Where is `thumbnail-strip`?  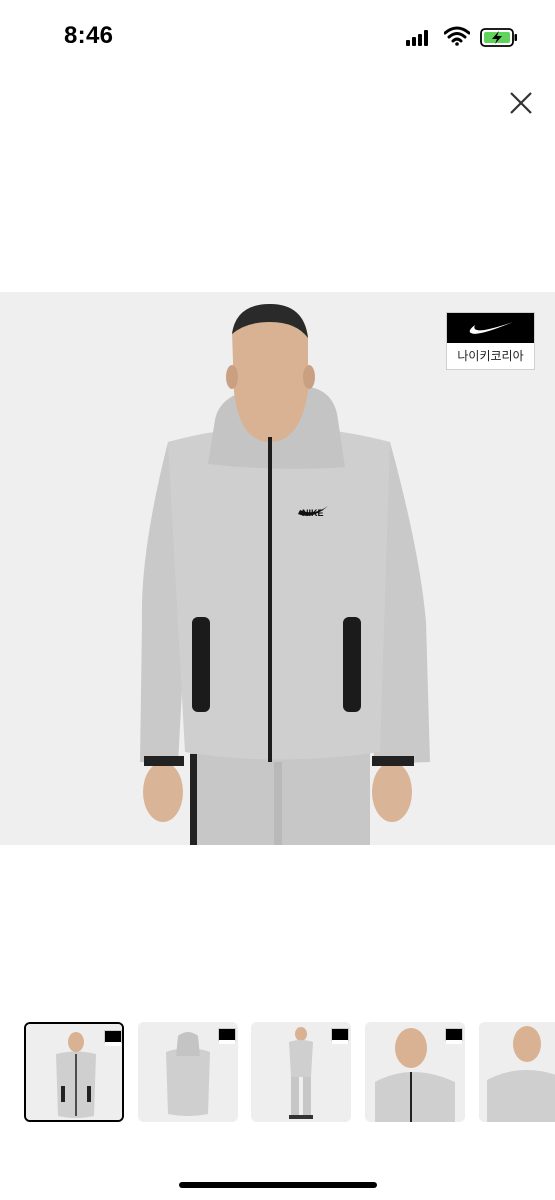 thumbnail-strip is located at coordinates (277, 1073).